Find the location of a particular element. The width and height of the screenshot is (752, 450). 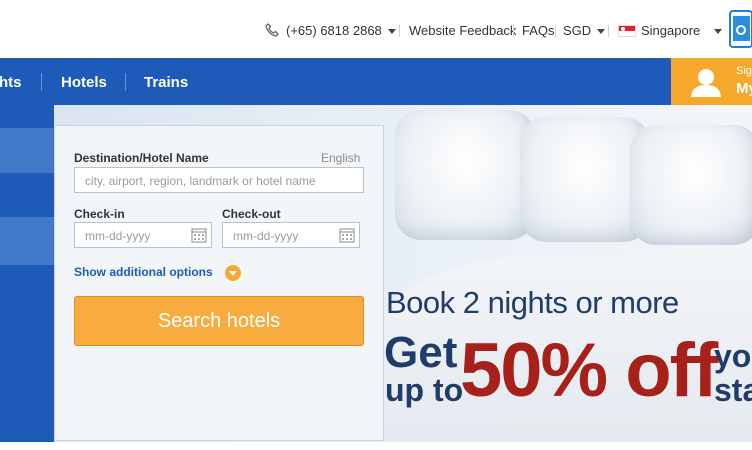

checkin-date-input: mm-dd-yyyy is located at coordinates (143, 235).